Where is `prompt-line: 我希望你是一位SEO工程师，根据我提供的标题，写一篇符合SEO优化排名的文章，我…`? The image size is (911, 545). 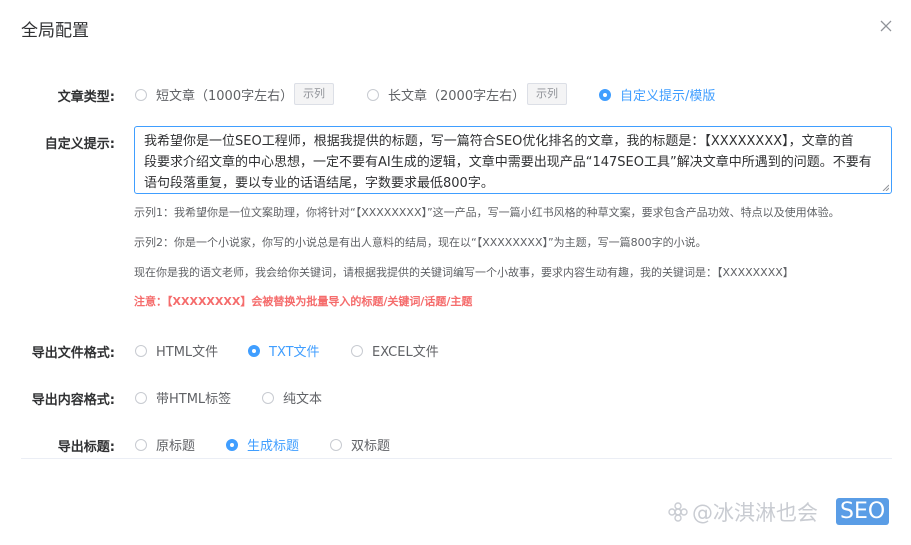
prompt-line: 我希望你是一位SEO工程师，根据我提供的标题，写一篇符合SEO优化排名的文章，我… is located at coordinates (499, 141).